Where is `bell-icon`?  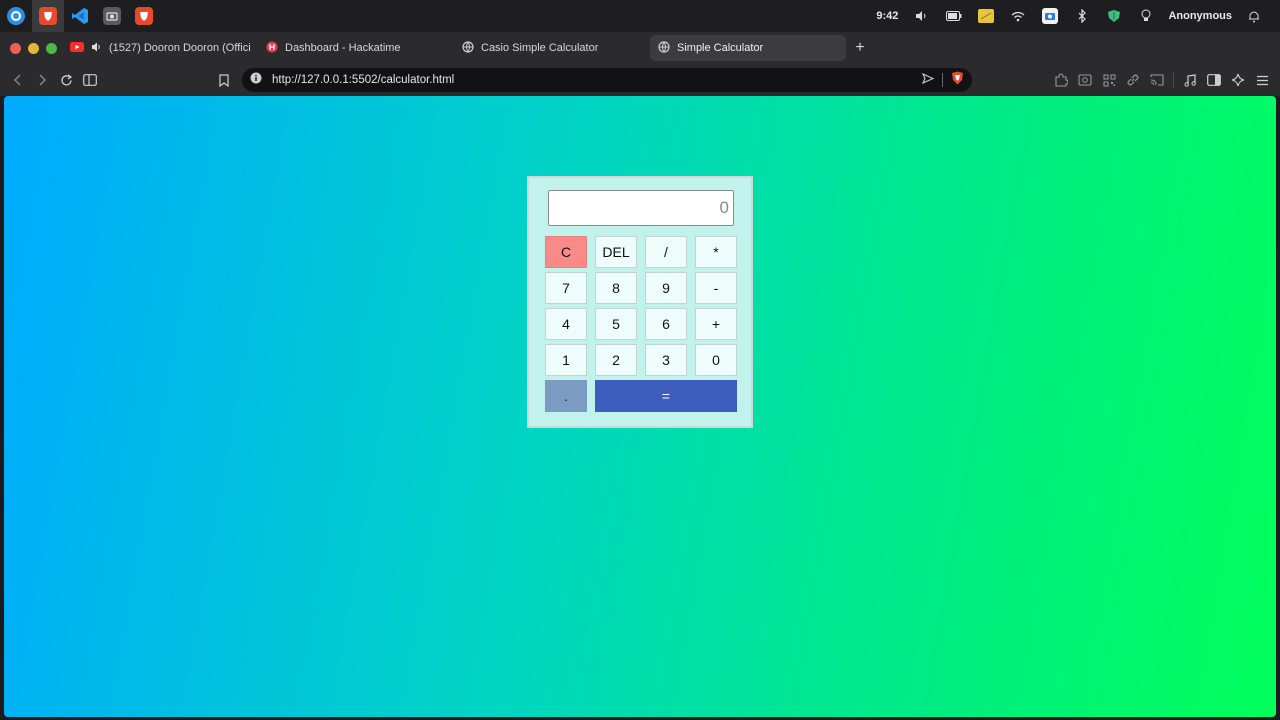 bell-icon is located at coordinates (1254, 16).